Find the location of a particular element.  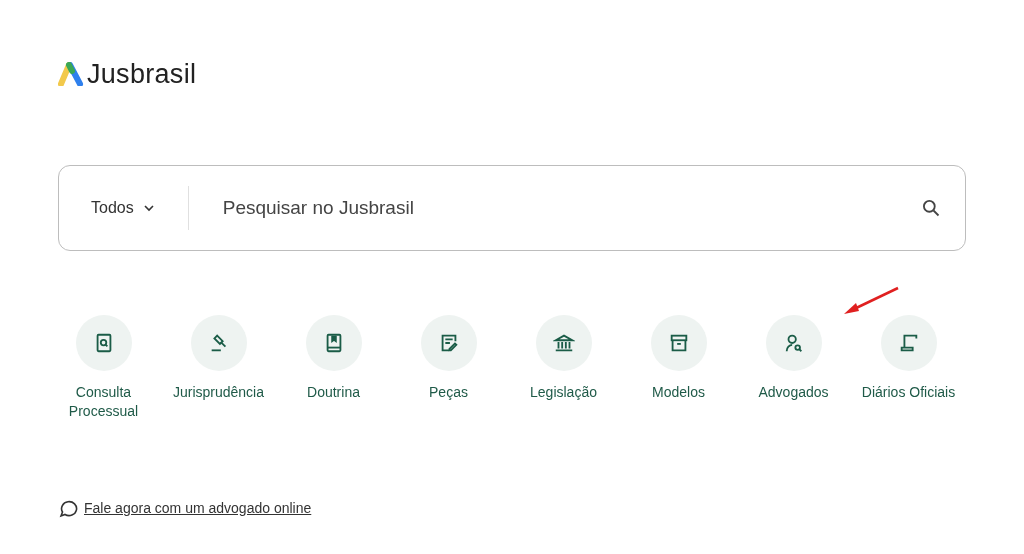

chevron-down-icon is located at coordinates (148, 208).